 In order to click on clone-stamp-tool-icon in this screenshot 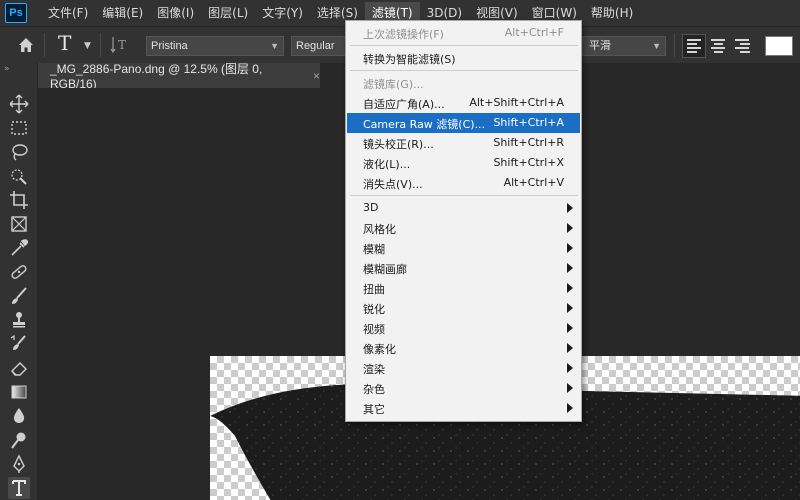, I will do `click(19, 320)`.